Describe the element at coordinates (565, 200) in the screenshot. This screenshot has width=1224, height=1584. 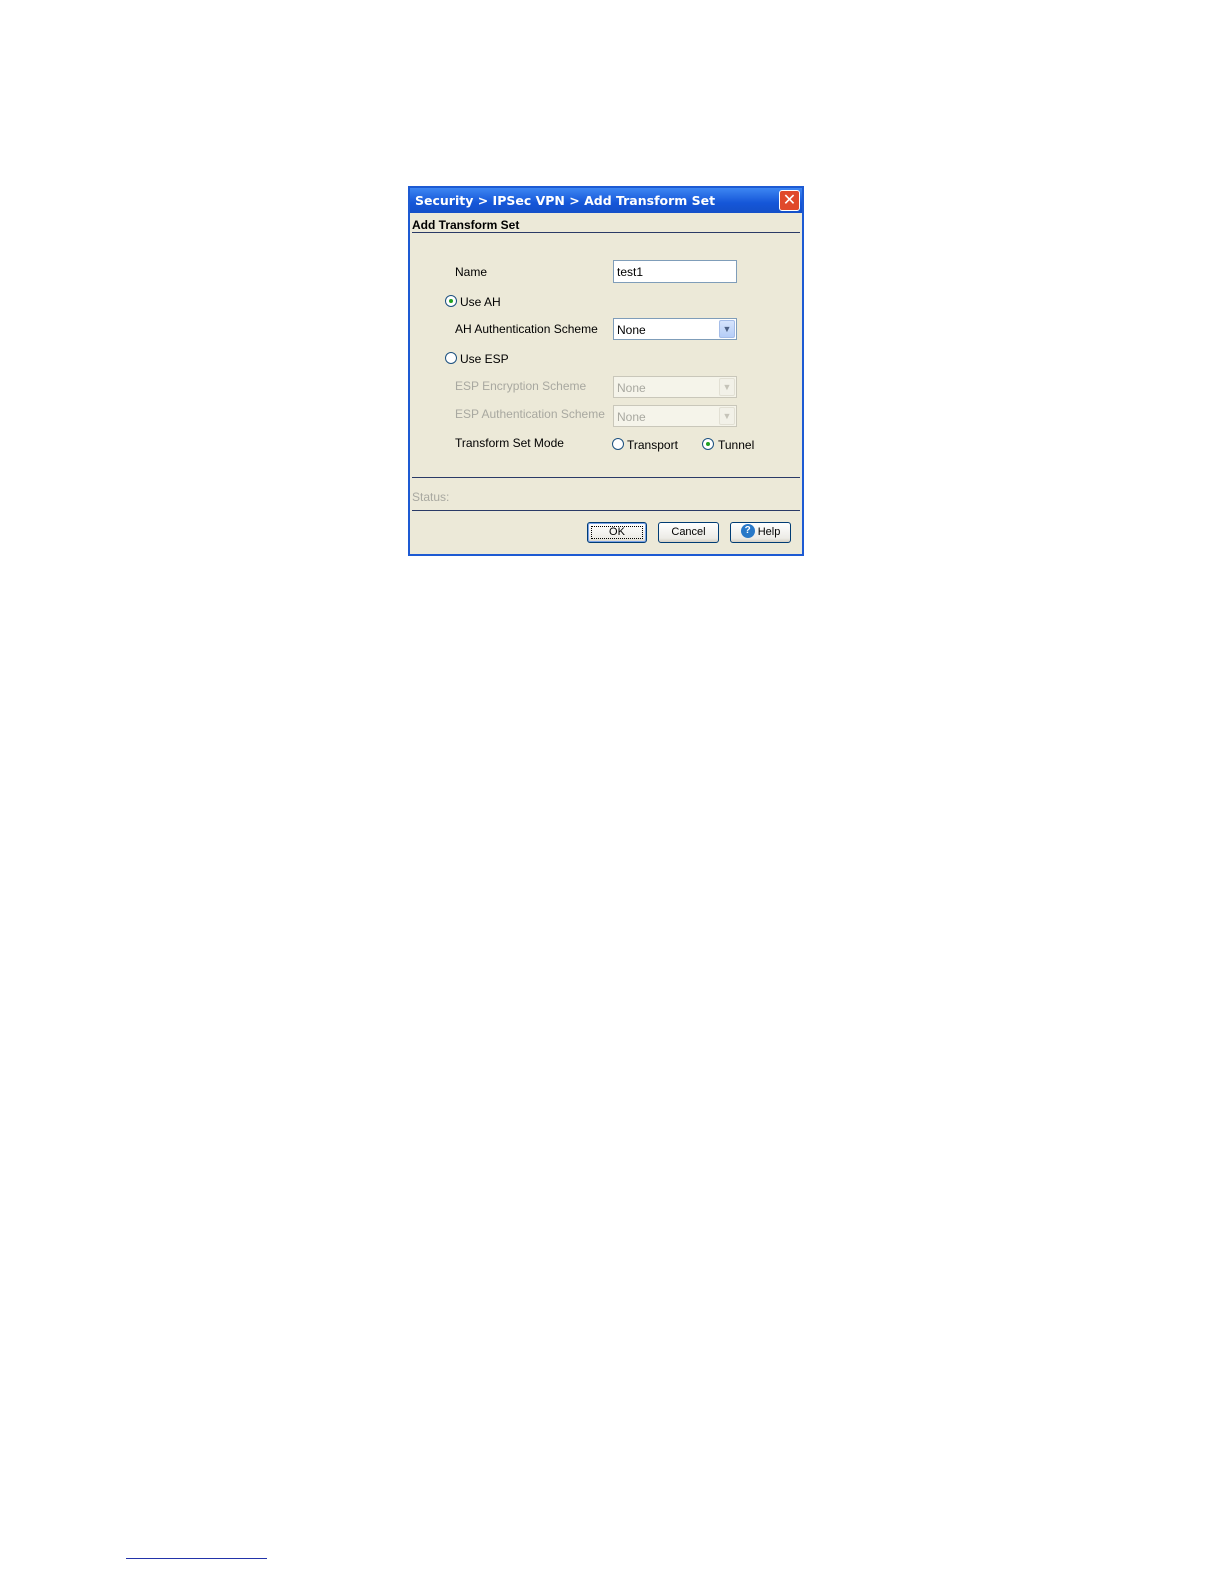
I see `dialog-title: Security > IPSec VPN > Add Transform Set` at that location.